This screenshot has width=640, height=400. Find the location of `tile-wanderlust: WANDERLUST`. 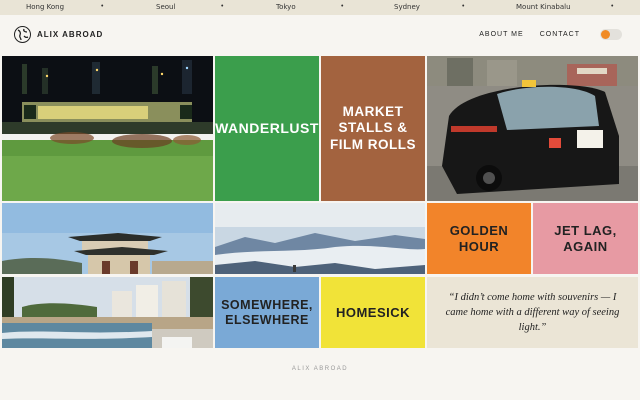

tile-wanderlust: WANDERLUST is located at coordinates (267, 128).